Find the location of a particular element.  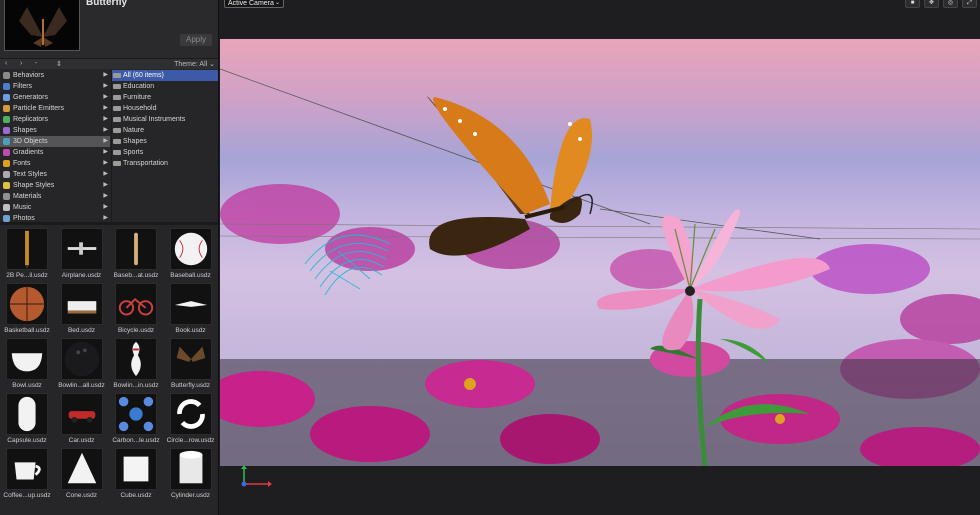

library-item: Basketball.usdz is located at coordinates (27, 308).